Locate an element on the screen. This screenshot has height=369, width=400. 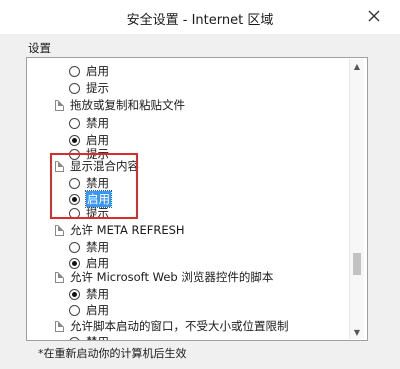
scroll-up-button: ▲ is located at coordinates (357, 66).